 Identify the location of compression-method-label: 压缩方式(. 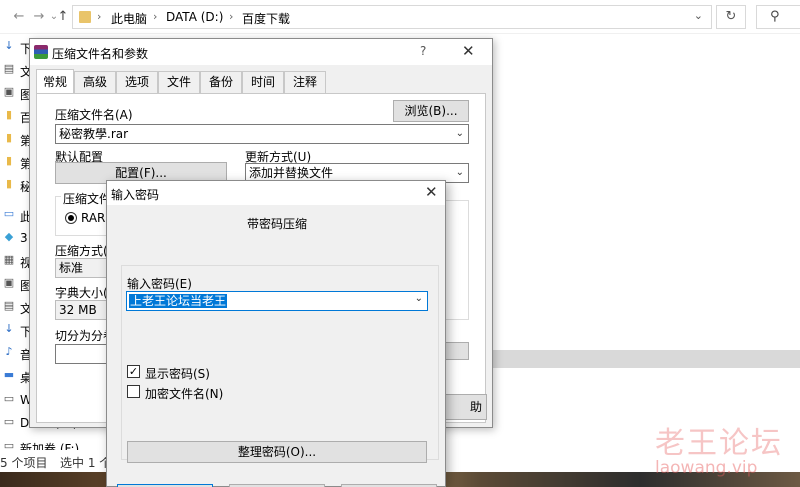
(81, 251).